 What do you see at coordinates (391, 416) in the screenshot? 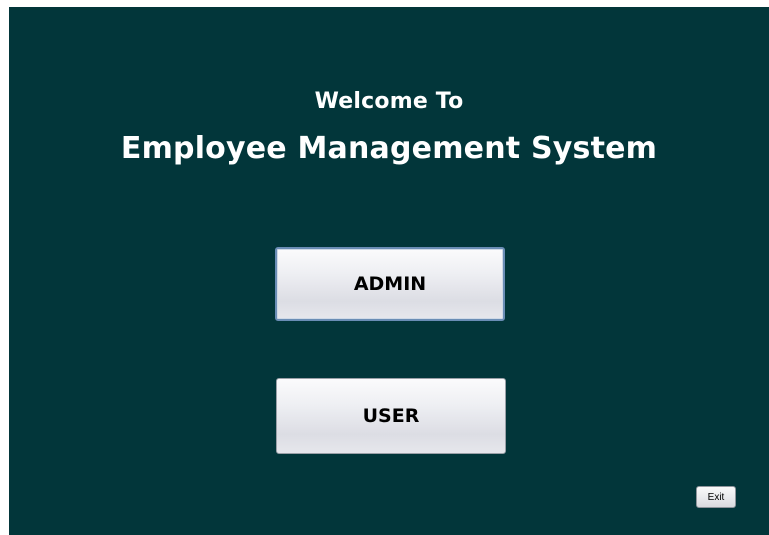
I see `user-button: USER` at bounding box center [391, 416].